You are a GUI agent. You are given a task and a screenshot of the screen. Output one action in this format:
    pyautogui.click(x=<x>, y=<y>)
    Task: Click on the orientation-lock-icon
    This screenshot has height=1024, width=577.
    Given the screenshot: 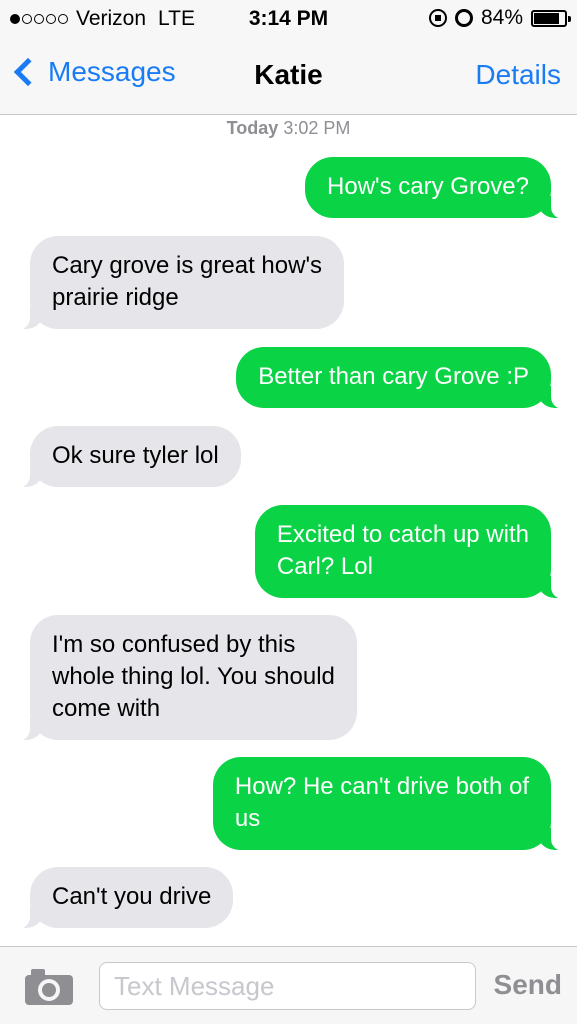 What is the action you would take?
    pyautogui.click(x=437, y=18)
    